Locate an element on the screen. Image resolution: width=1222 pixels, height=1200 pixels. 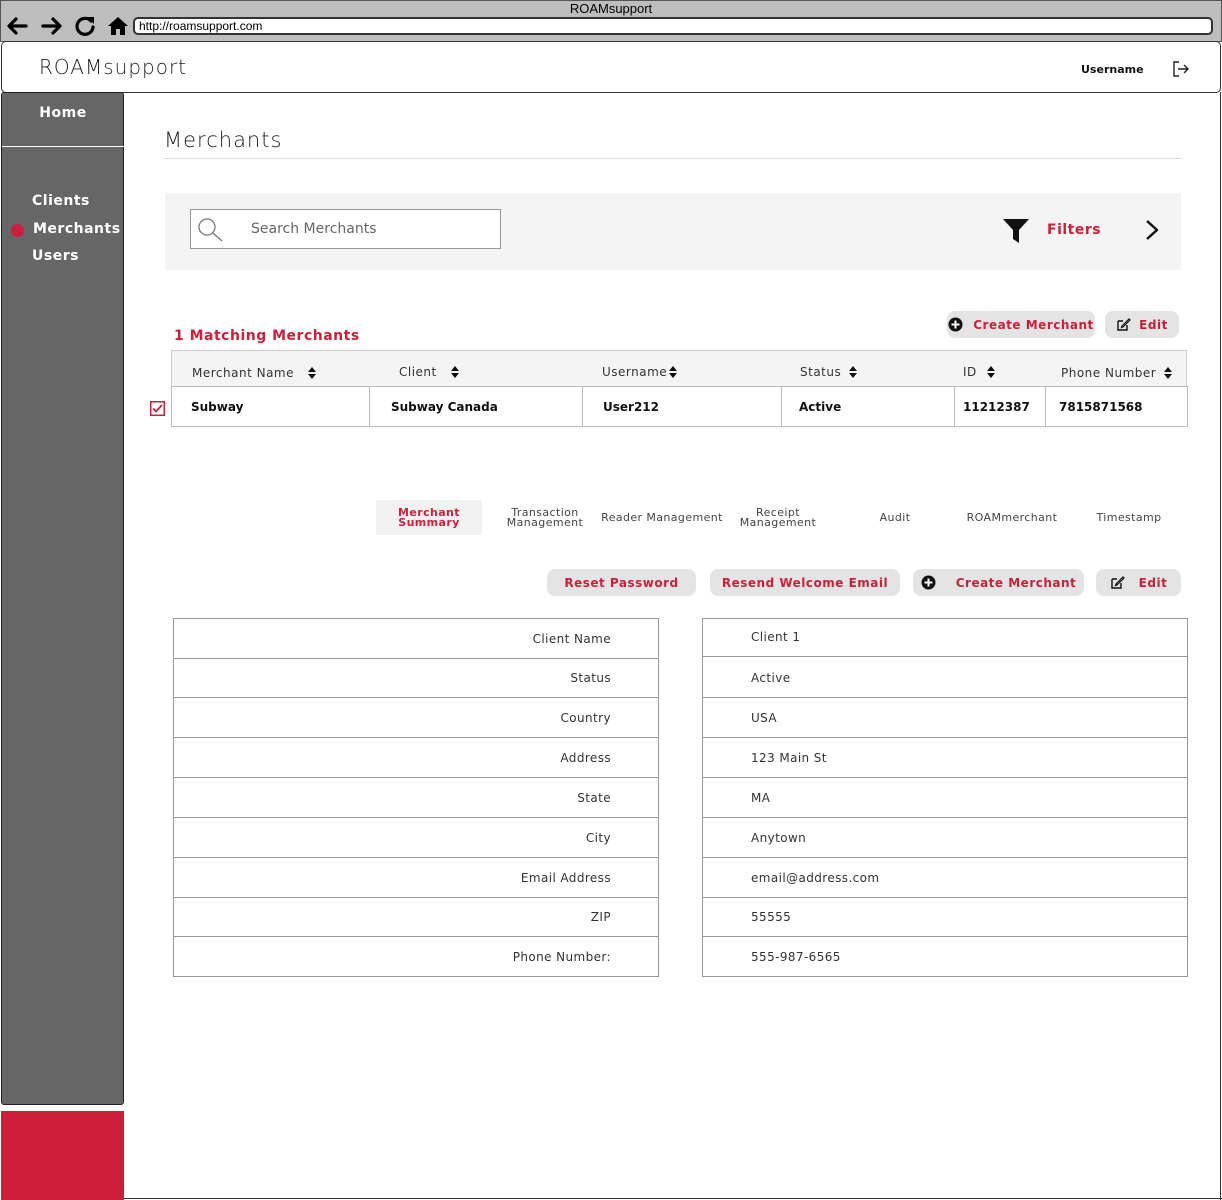
tab-timestamp: Timestamp is located at coordinates (1129, 517).